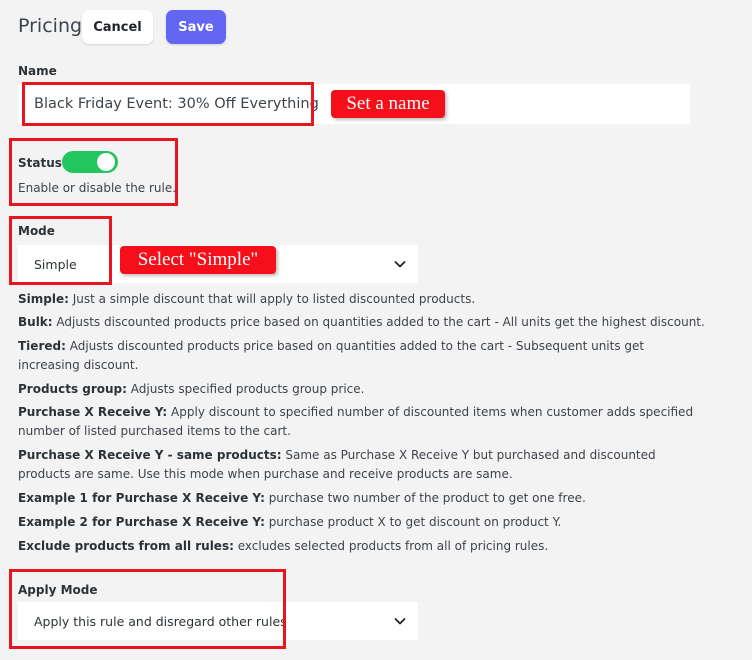 This screenshot has width=752, height=660. What do you see at coordinates (55, 264) in the screenshot?
I see `mode-selected-value: Simple` at bounding box center [55, 264].